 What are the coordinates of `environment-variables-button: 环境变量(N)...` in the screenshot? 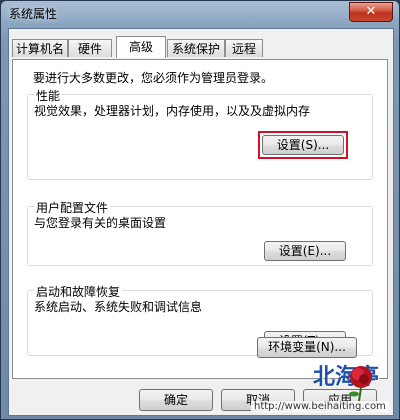 It's located at (307, 347).